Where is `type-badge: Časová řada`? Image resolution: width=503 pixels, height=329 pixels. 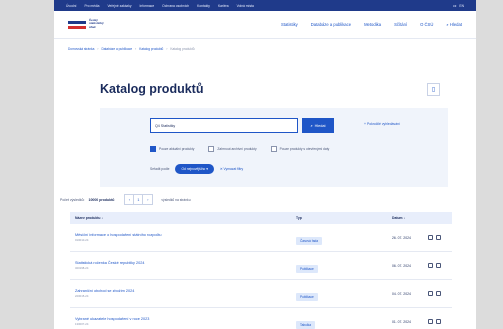
type-badge: Časová řada is located at coordinates (309, 240).